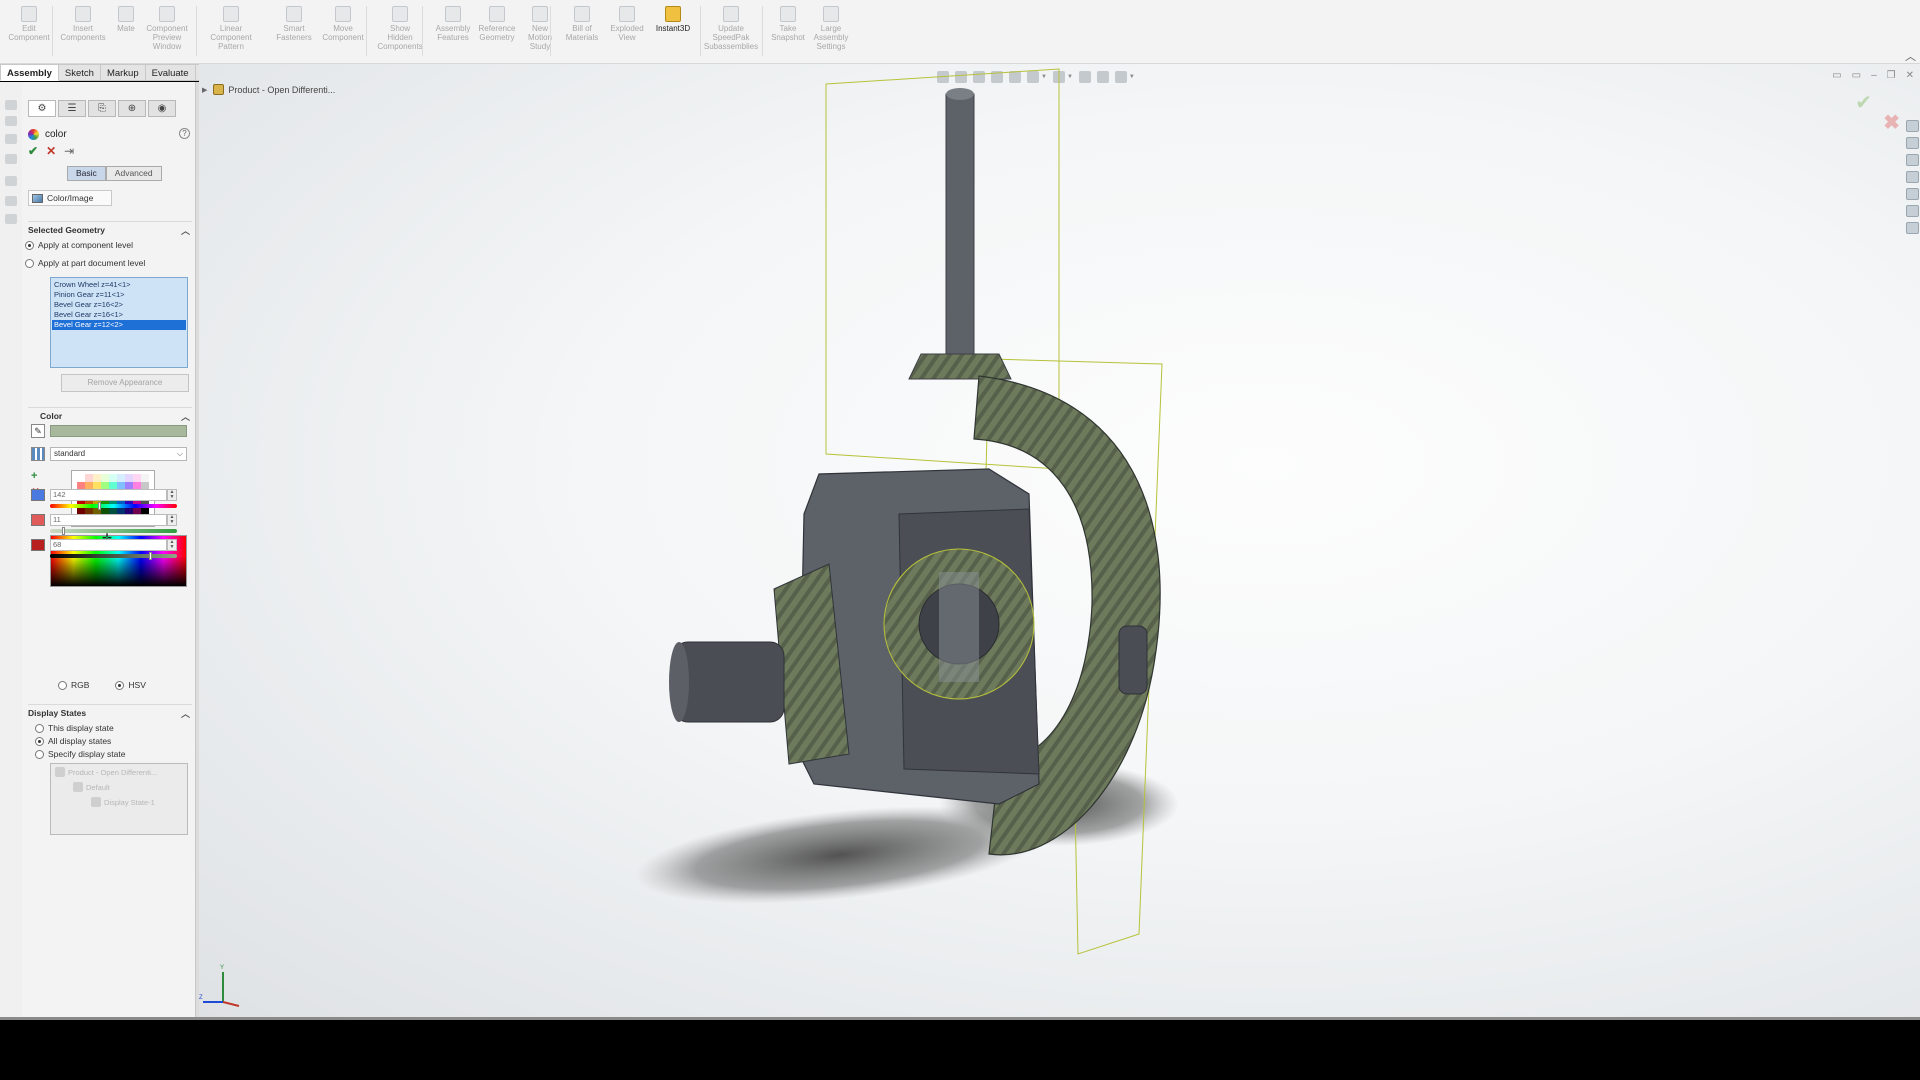 The image size is (1920, 1080). Describe the element at coordinates (582, 34) in the screenshot. I see `toolbar-button-bom: Bill of Materials` at that location.